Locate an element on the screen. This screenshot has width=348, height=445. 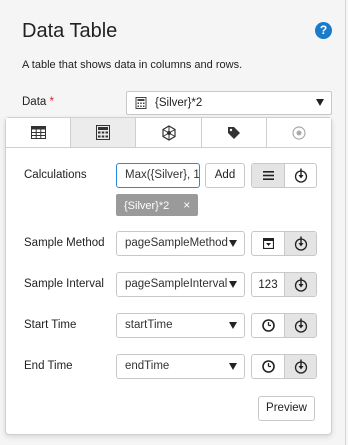
number-mode-button: 123 is located at coordinates (268, 284).